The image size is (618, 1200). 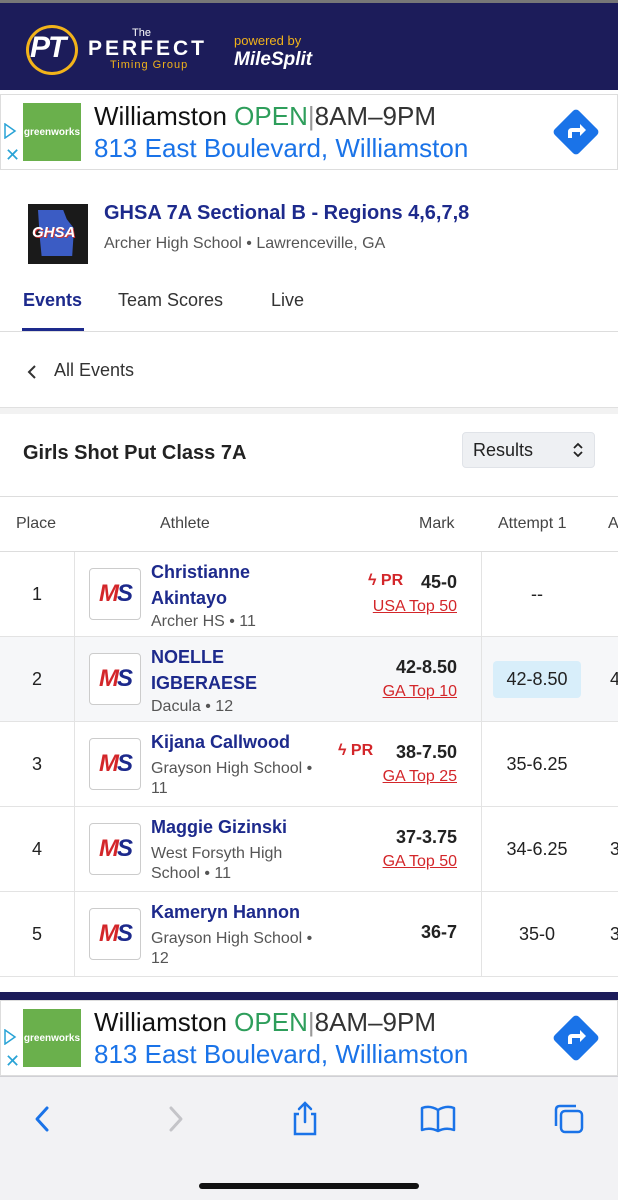 I want to click on meet-tabs: Events Team Scores Live, so click(x=309, y=309).